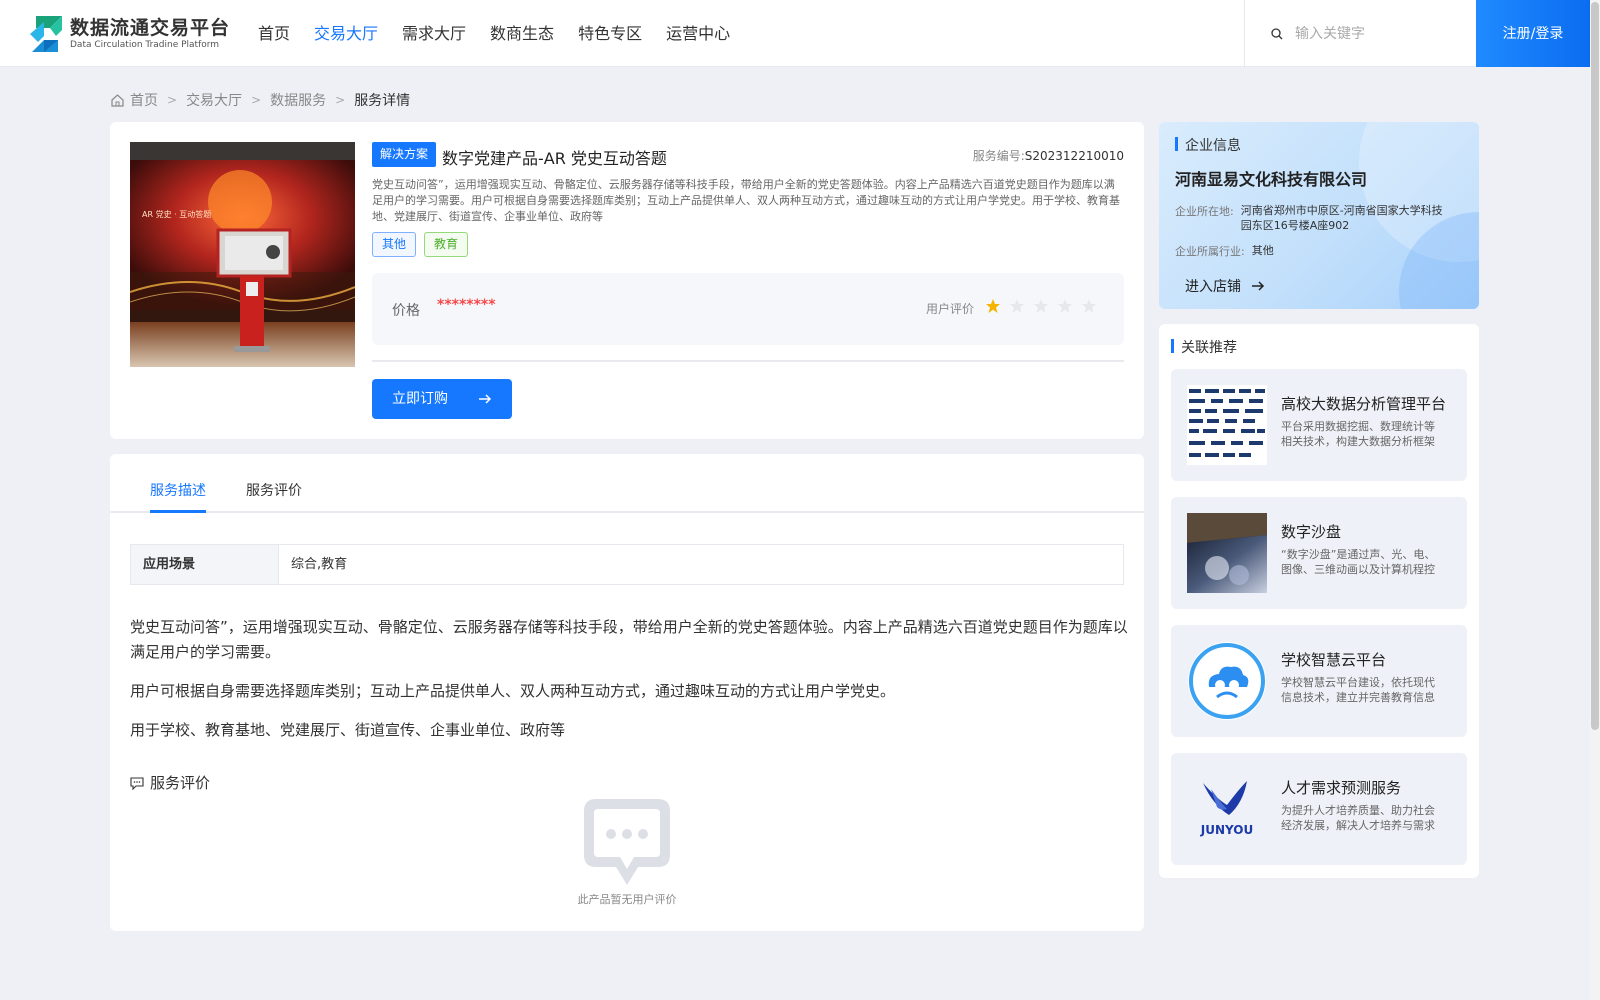 Image resolution: width=1600 pixels, height=1000 pixels. I want to click on order-now-button: 立即订购, so click(442, 399).